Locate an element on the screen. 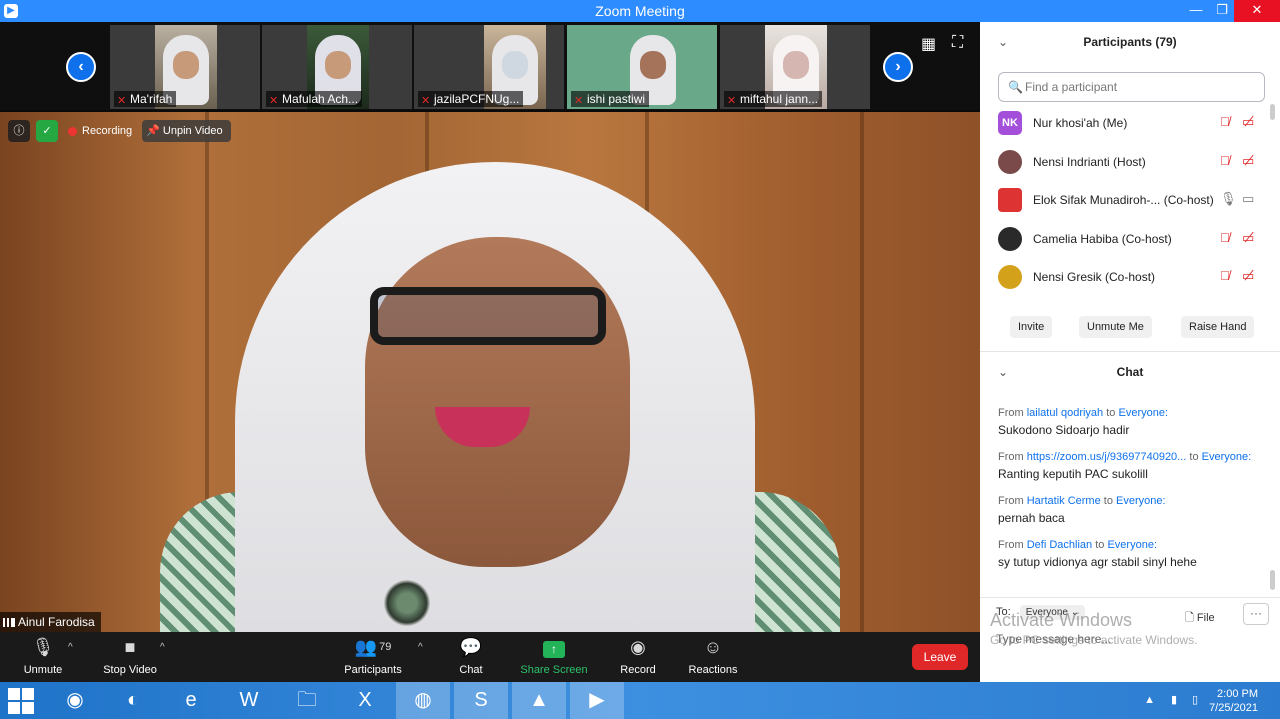  participants-button: 👥 79 Participants is located at coordinates (373, 656).